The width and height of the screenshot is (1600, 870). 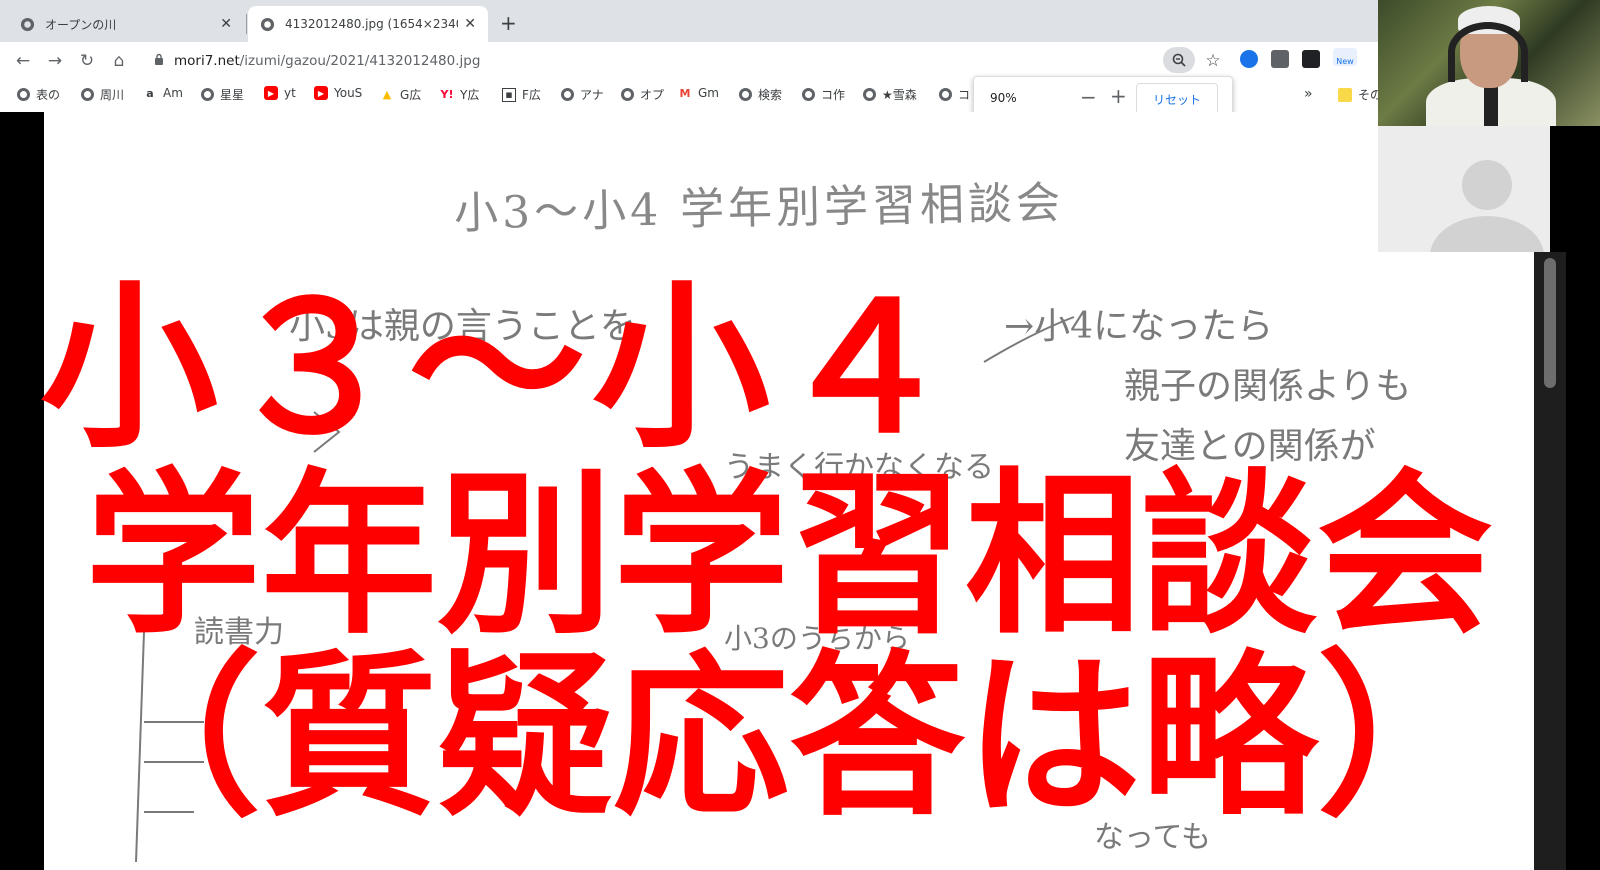 I want to click on reload-icon: ↻, so click(x=87, y=61).